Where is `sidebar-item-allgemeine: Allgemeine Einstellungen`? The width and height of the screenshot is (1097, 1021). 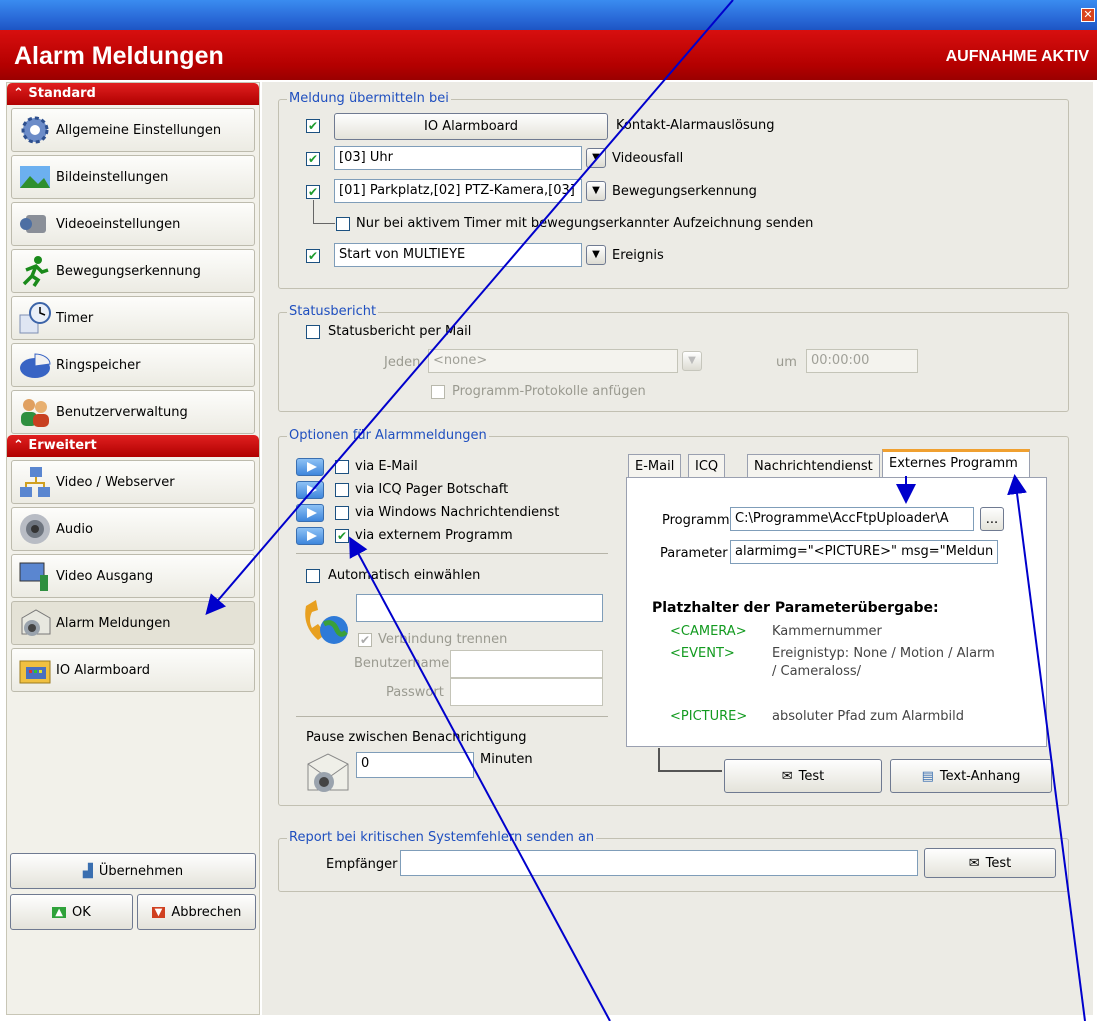 sidebar-item-allgemeine: Allgemeine Einstellungen is located at coordinates (133, 130).